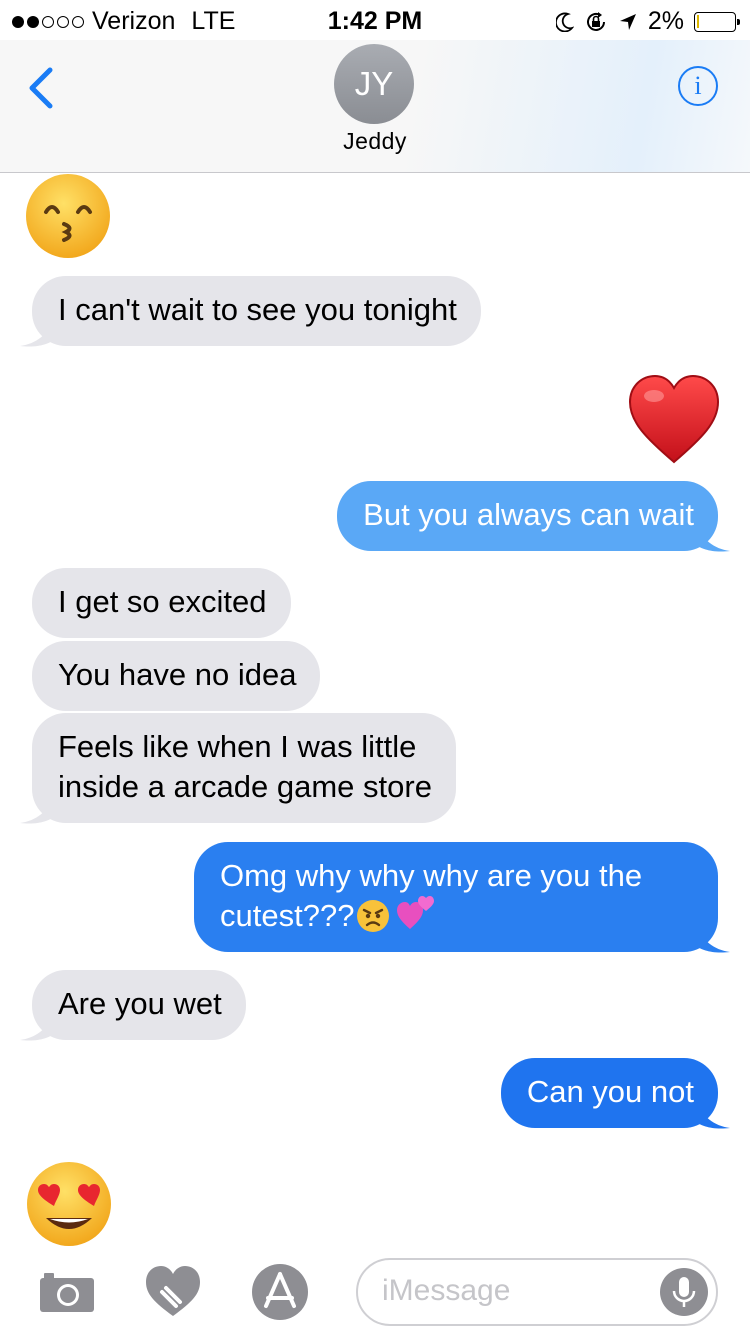  Describe the element at coordinates (245, 786) in the screenshot. I see `message-text-line: inside a arcade game store` at that location.